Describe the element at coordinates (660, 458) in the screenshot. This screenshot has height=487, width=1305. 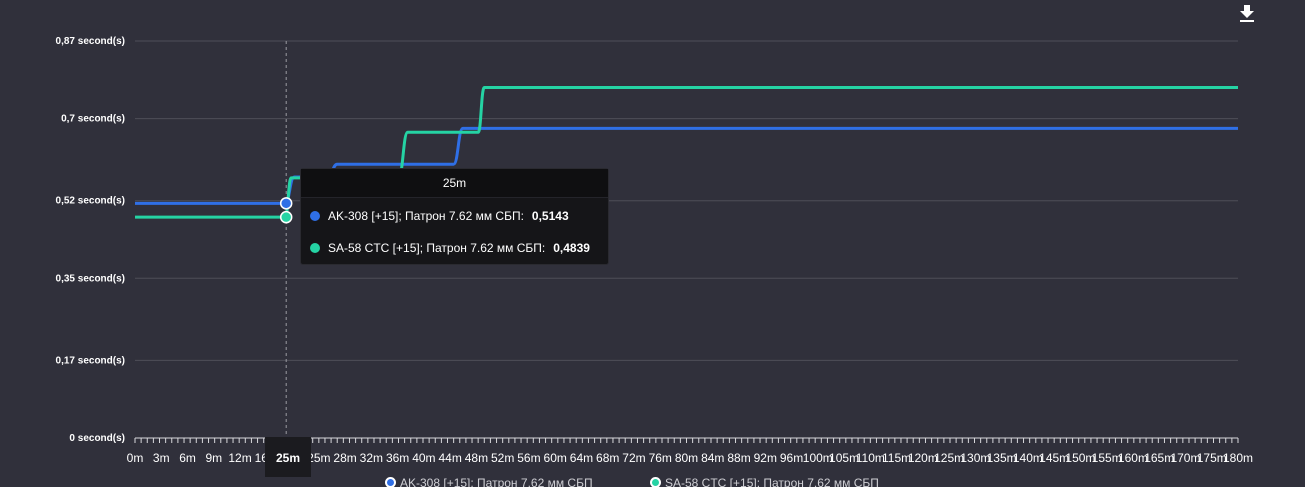
I see `x-tick-label: 76m` at that location.